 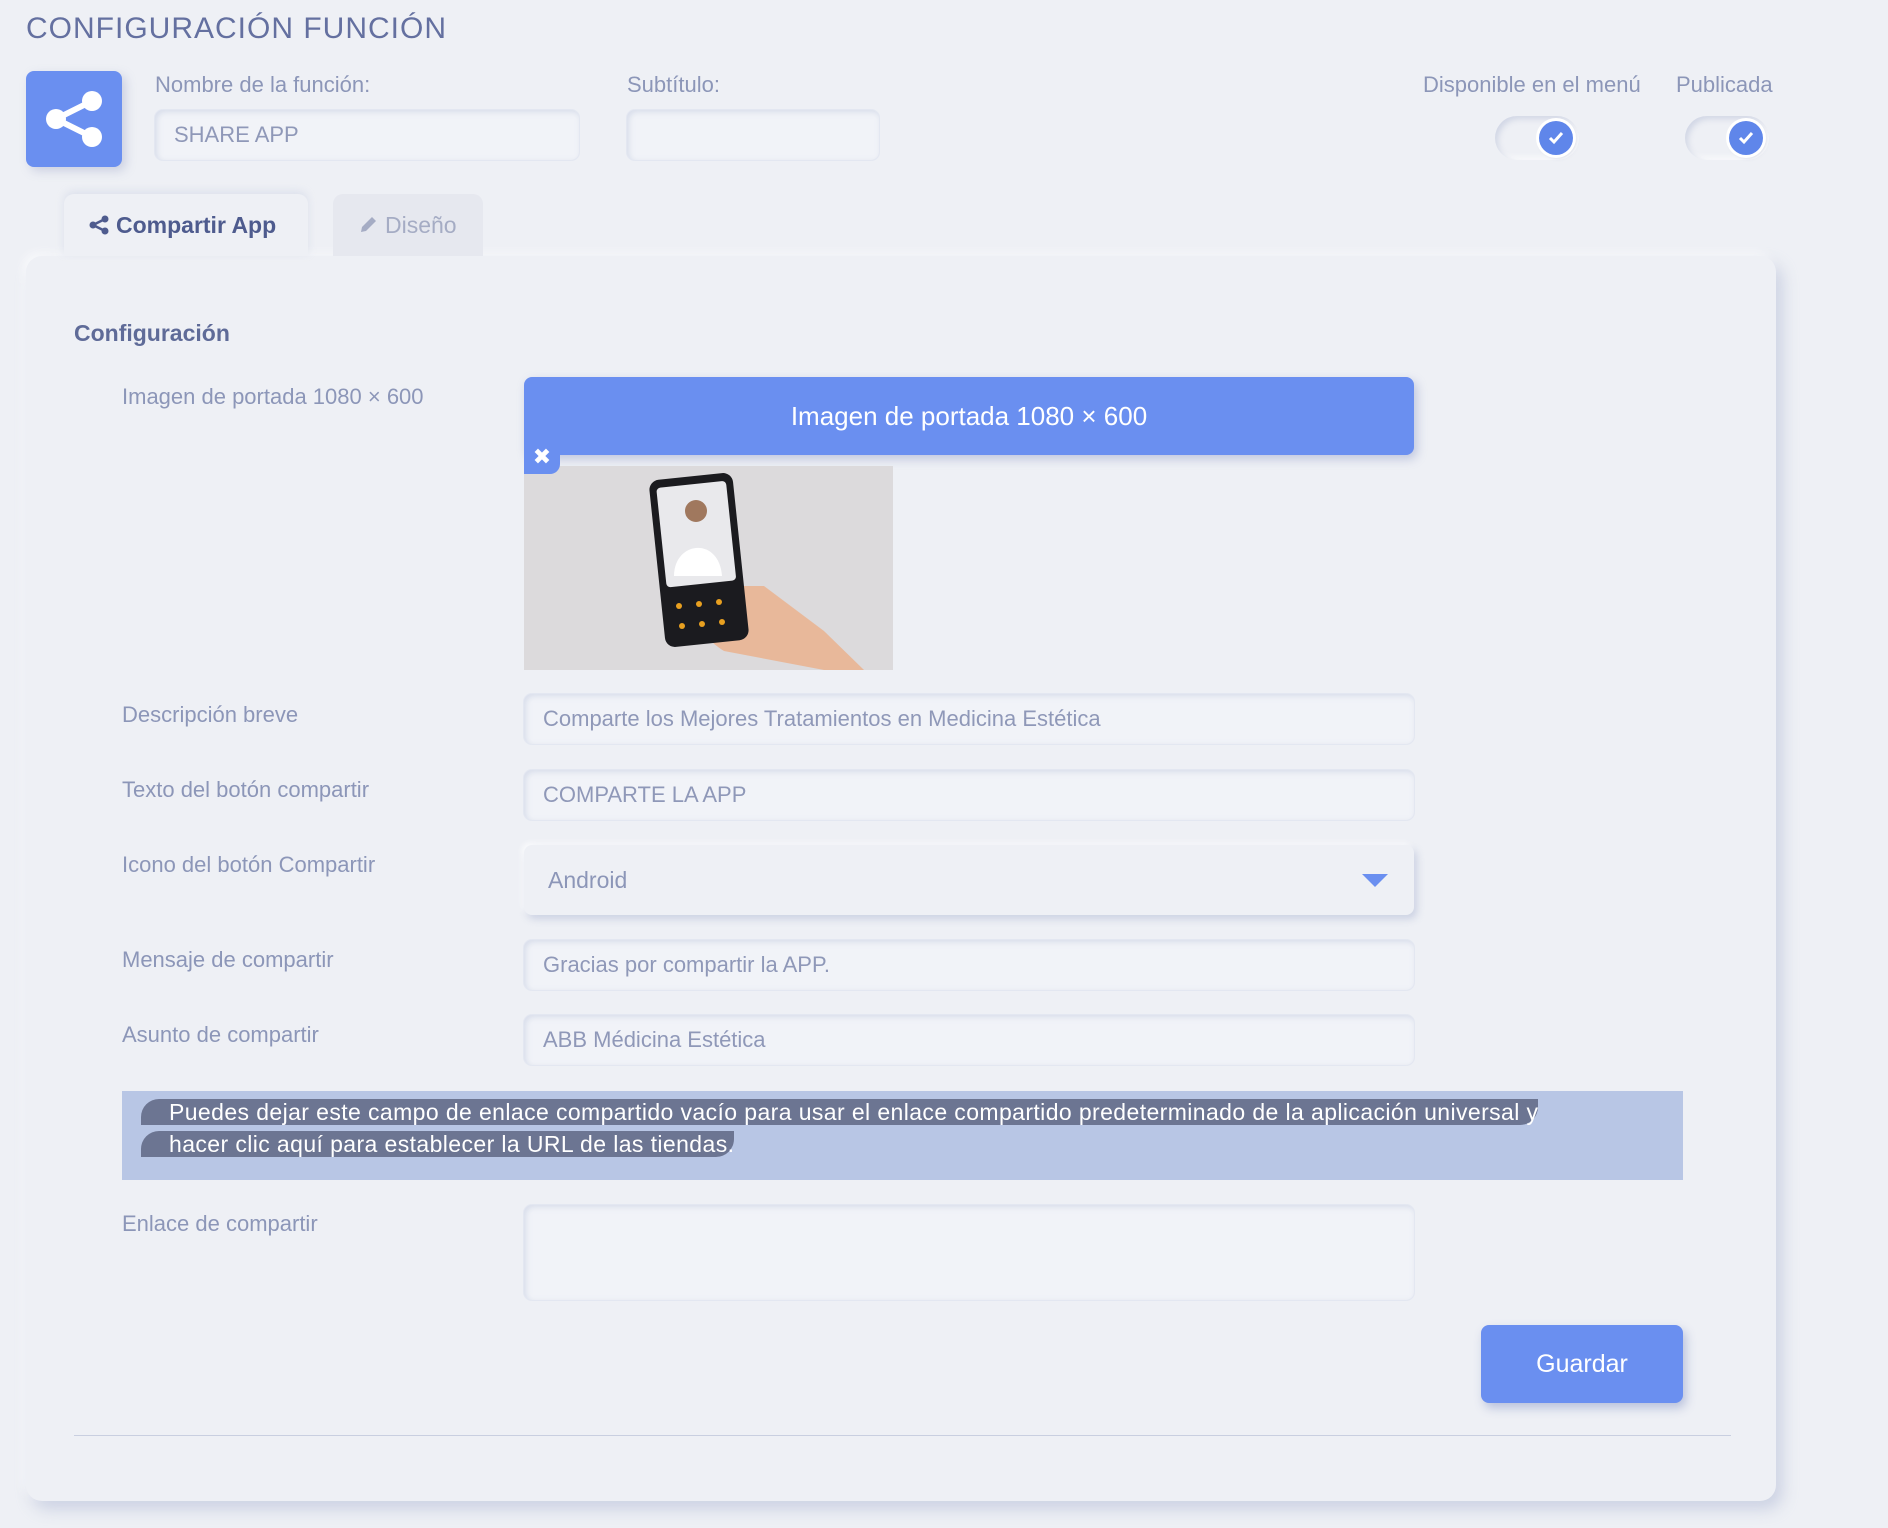 I want to click on tab-diseno: Diseño, so click(x=408, y=225).